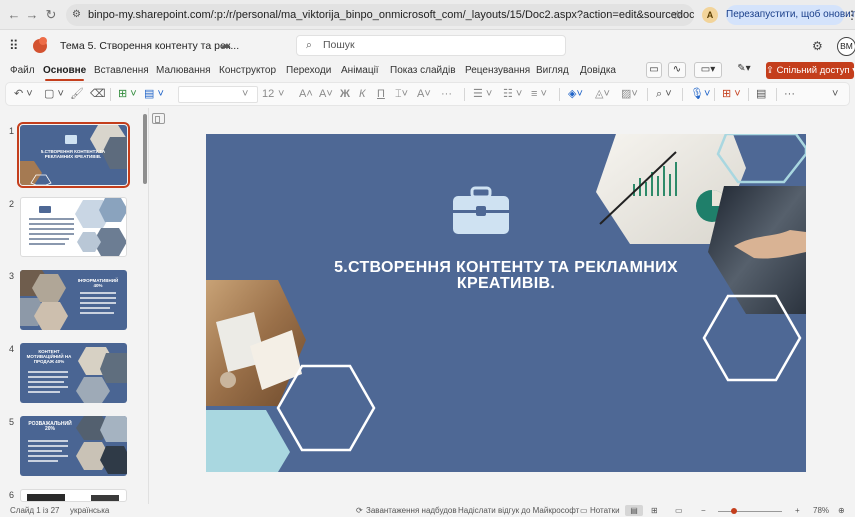 This screenshot has height=517, width=855. What do you see at coordinates (539, 94) in the screenshot?
I see `align-icon: ≡ ˅` at bounding box center [539, 94].